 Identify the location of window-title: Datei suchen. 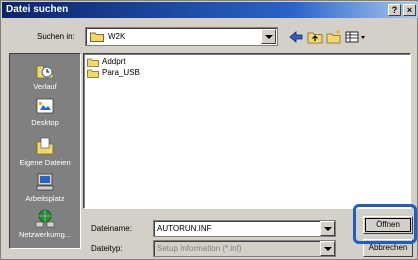
(37, 9).